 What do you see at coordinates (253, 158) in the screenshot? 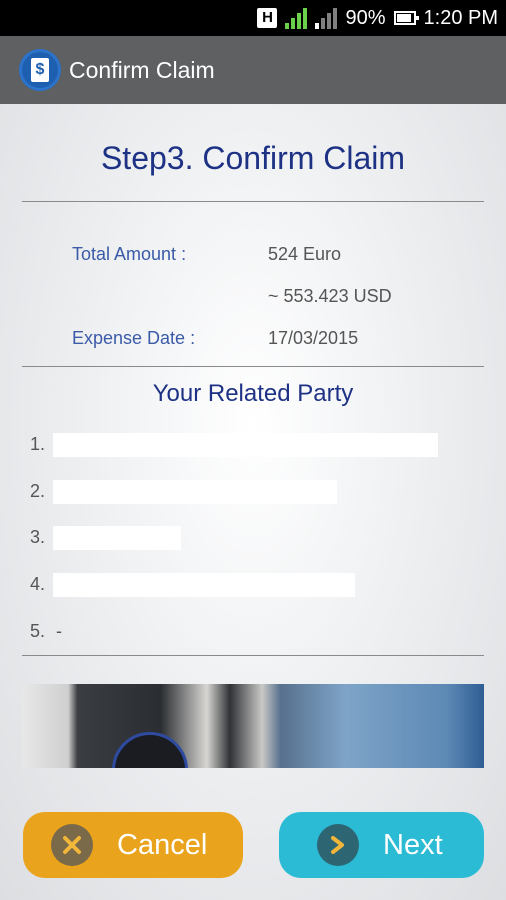
I see `page-title: Step3. Confirm Claim` at bounding box center [253, 158].